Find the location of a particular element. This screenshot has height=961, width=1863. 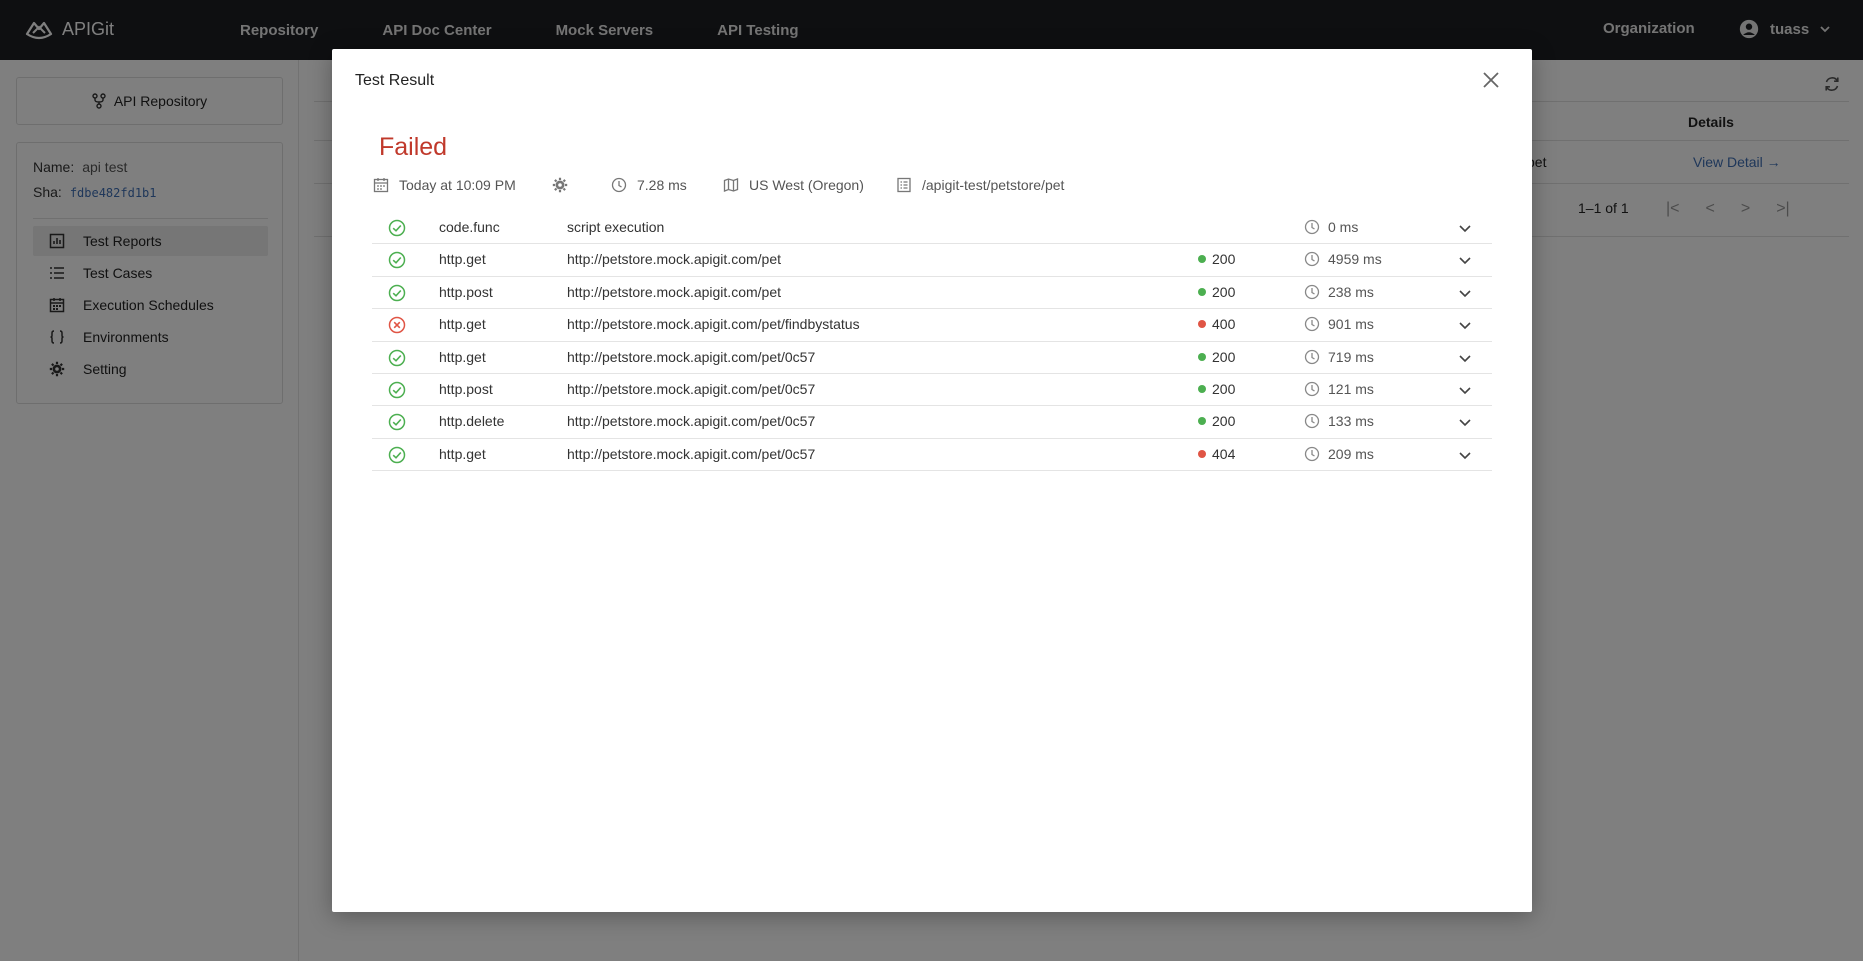

close-icon is located at coordinates (1491, 80).